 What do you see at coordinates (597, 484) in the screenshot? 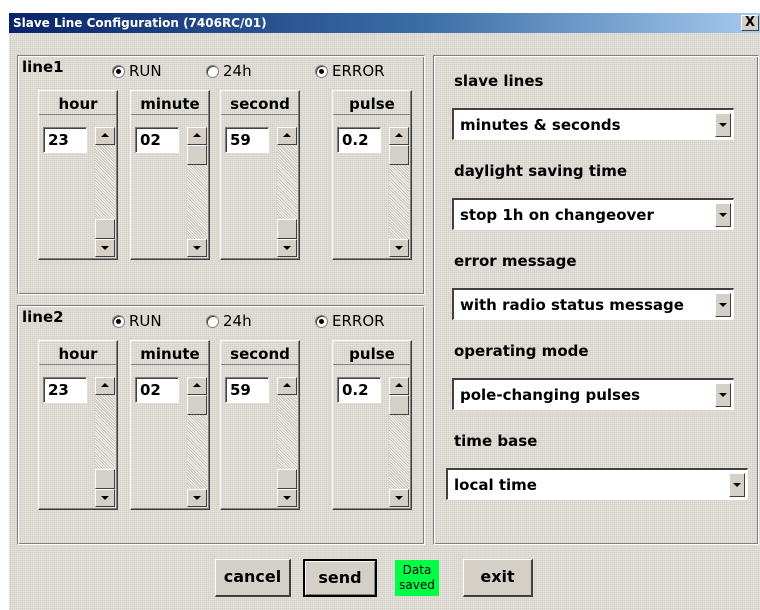
I see `time-base-select: local time` at bounding box center [597, 484].